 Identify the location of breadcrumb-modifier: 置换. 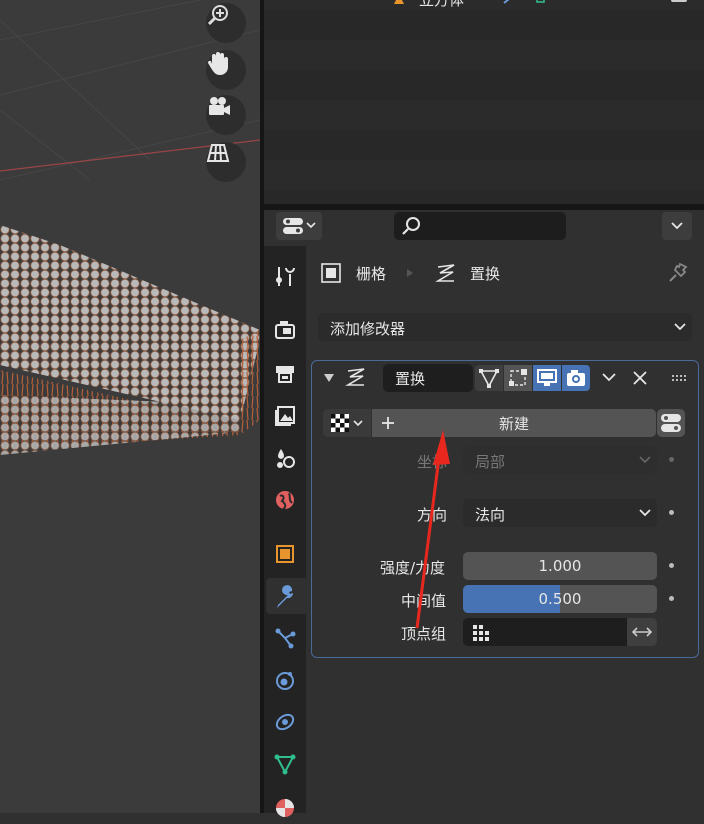
(485, 274).